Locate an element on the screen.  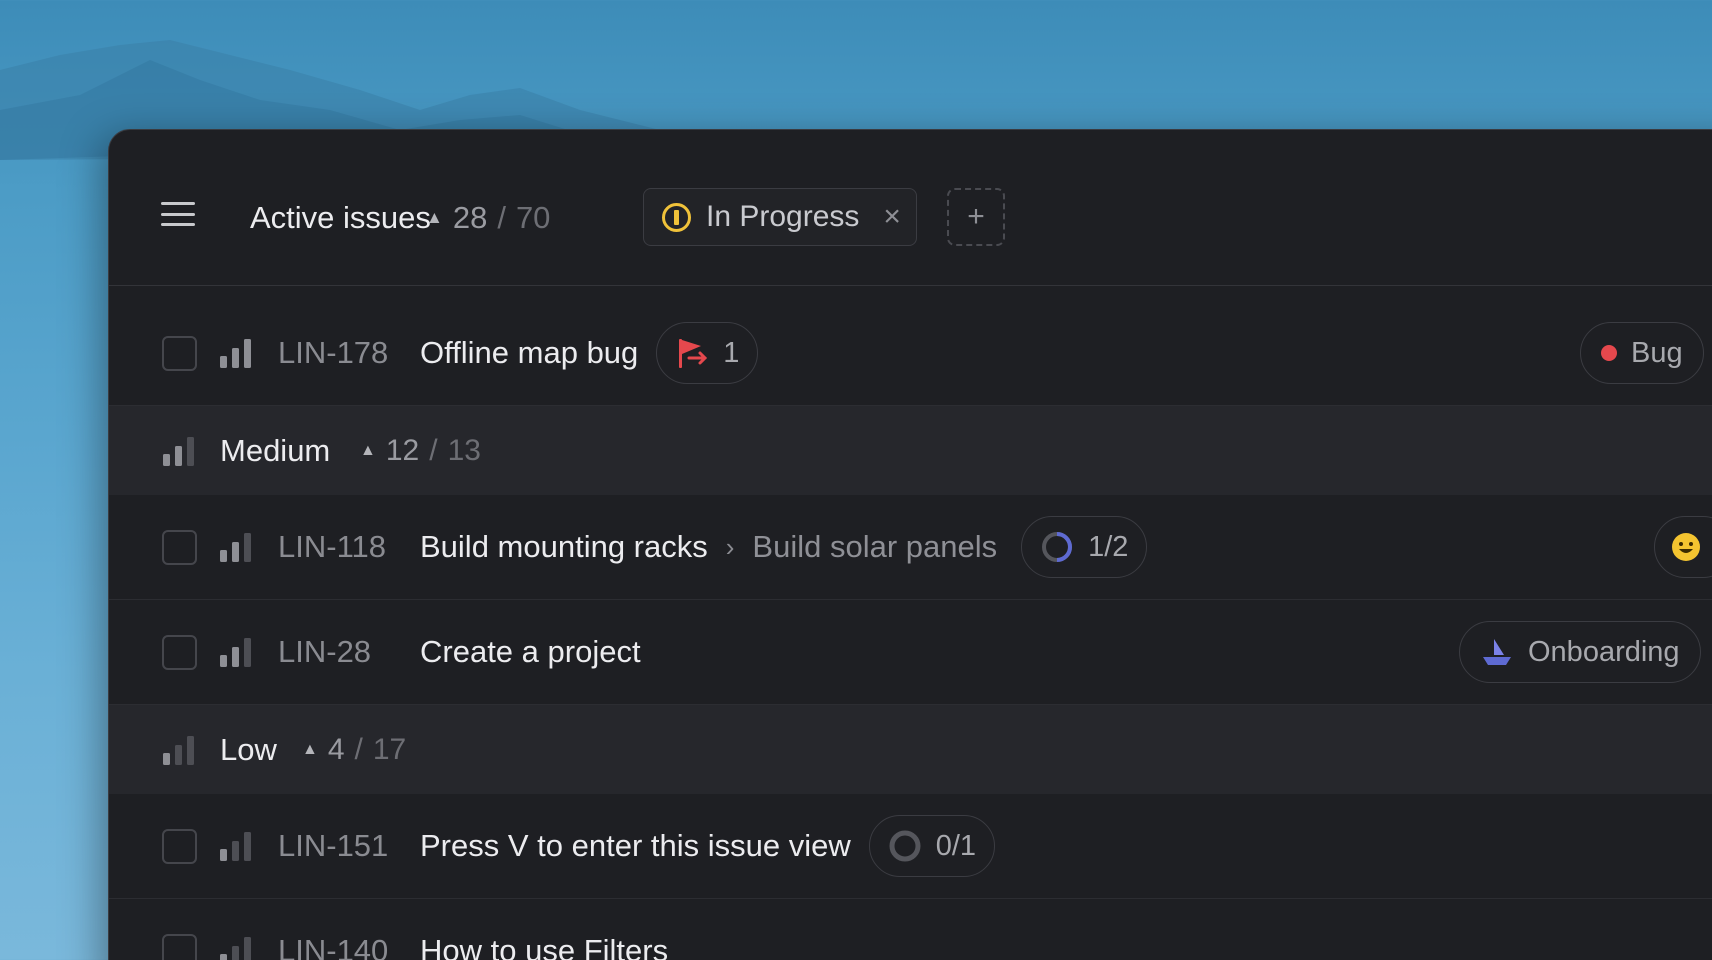
add-filter-button: + is located at coordinates (976, 217).